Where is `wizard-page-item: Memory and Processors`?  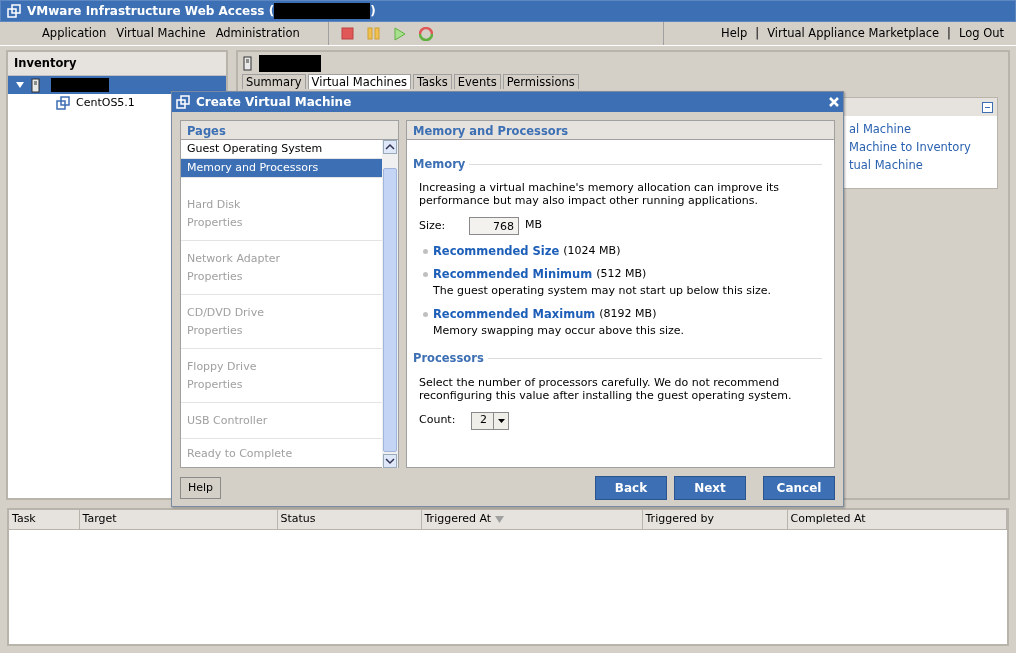
wizard-page-item: Memory and Processors is located at coordinates (281, 168).